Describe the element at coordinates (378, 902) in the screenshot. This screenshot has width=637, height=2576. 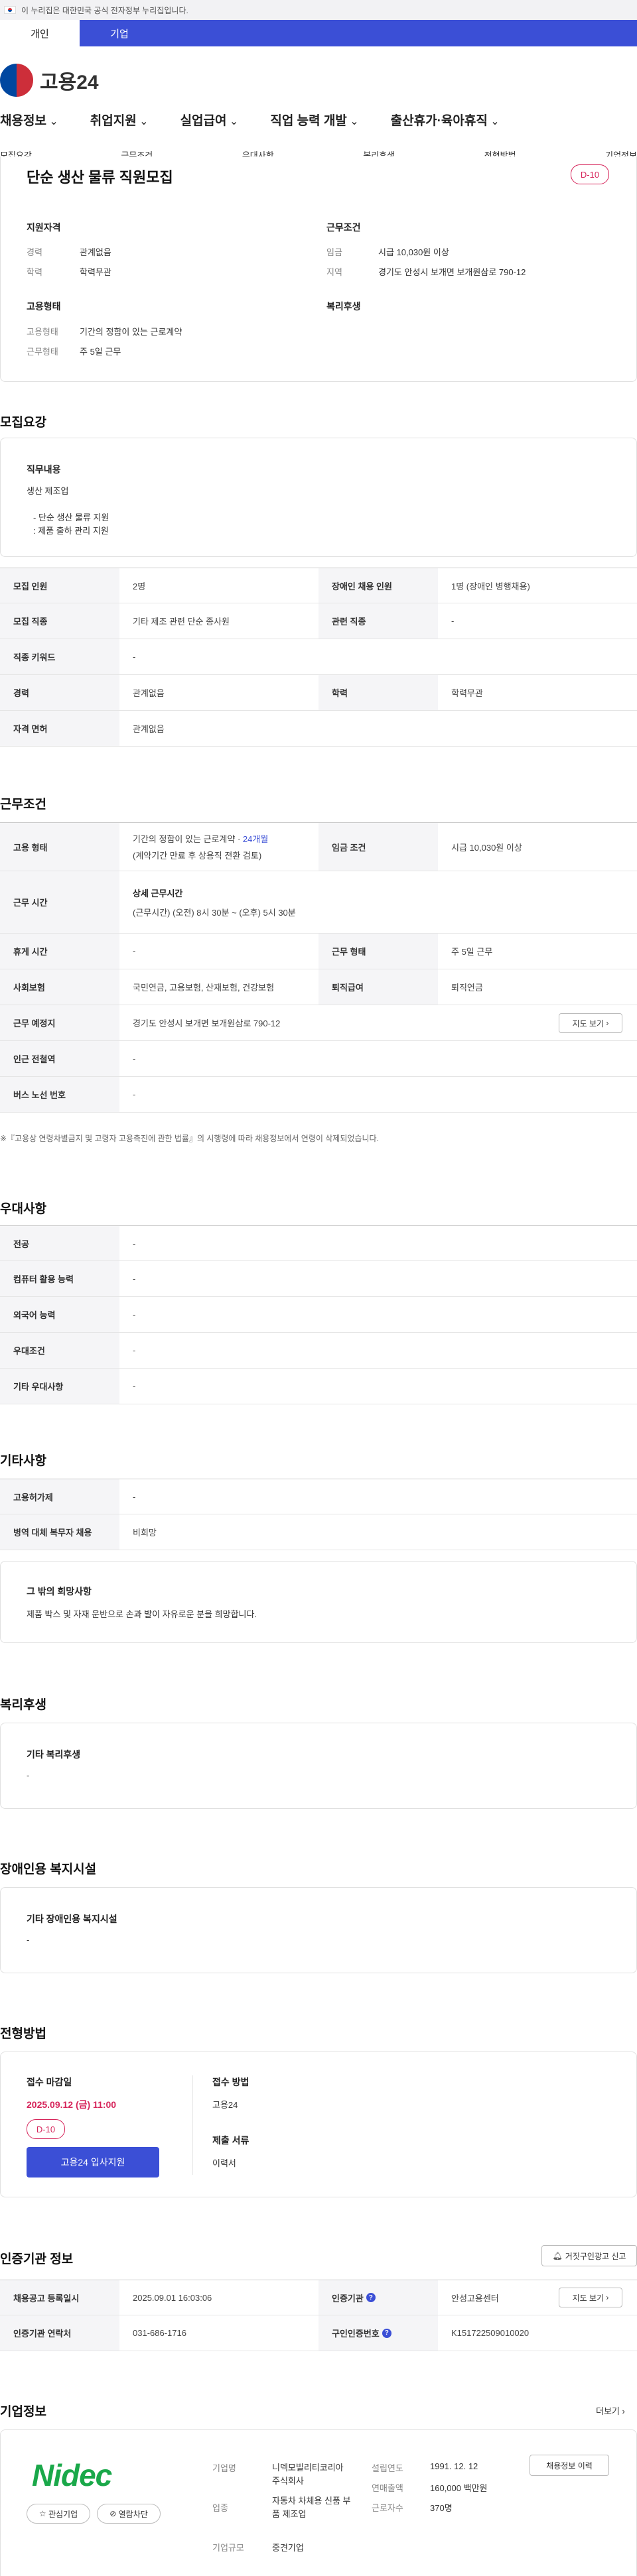
I see `td-hours: 상세 근무시간 (근무시간) (오전) 8시 30분 ~ (오후) 5시 30분` at that location.